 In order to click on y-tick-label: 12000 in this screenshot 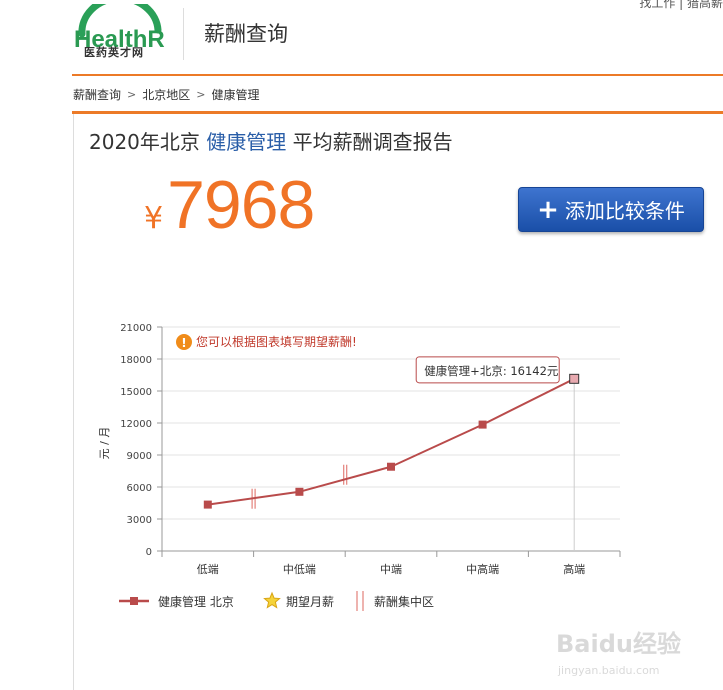, I will do `click(136, 424)`.